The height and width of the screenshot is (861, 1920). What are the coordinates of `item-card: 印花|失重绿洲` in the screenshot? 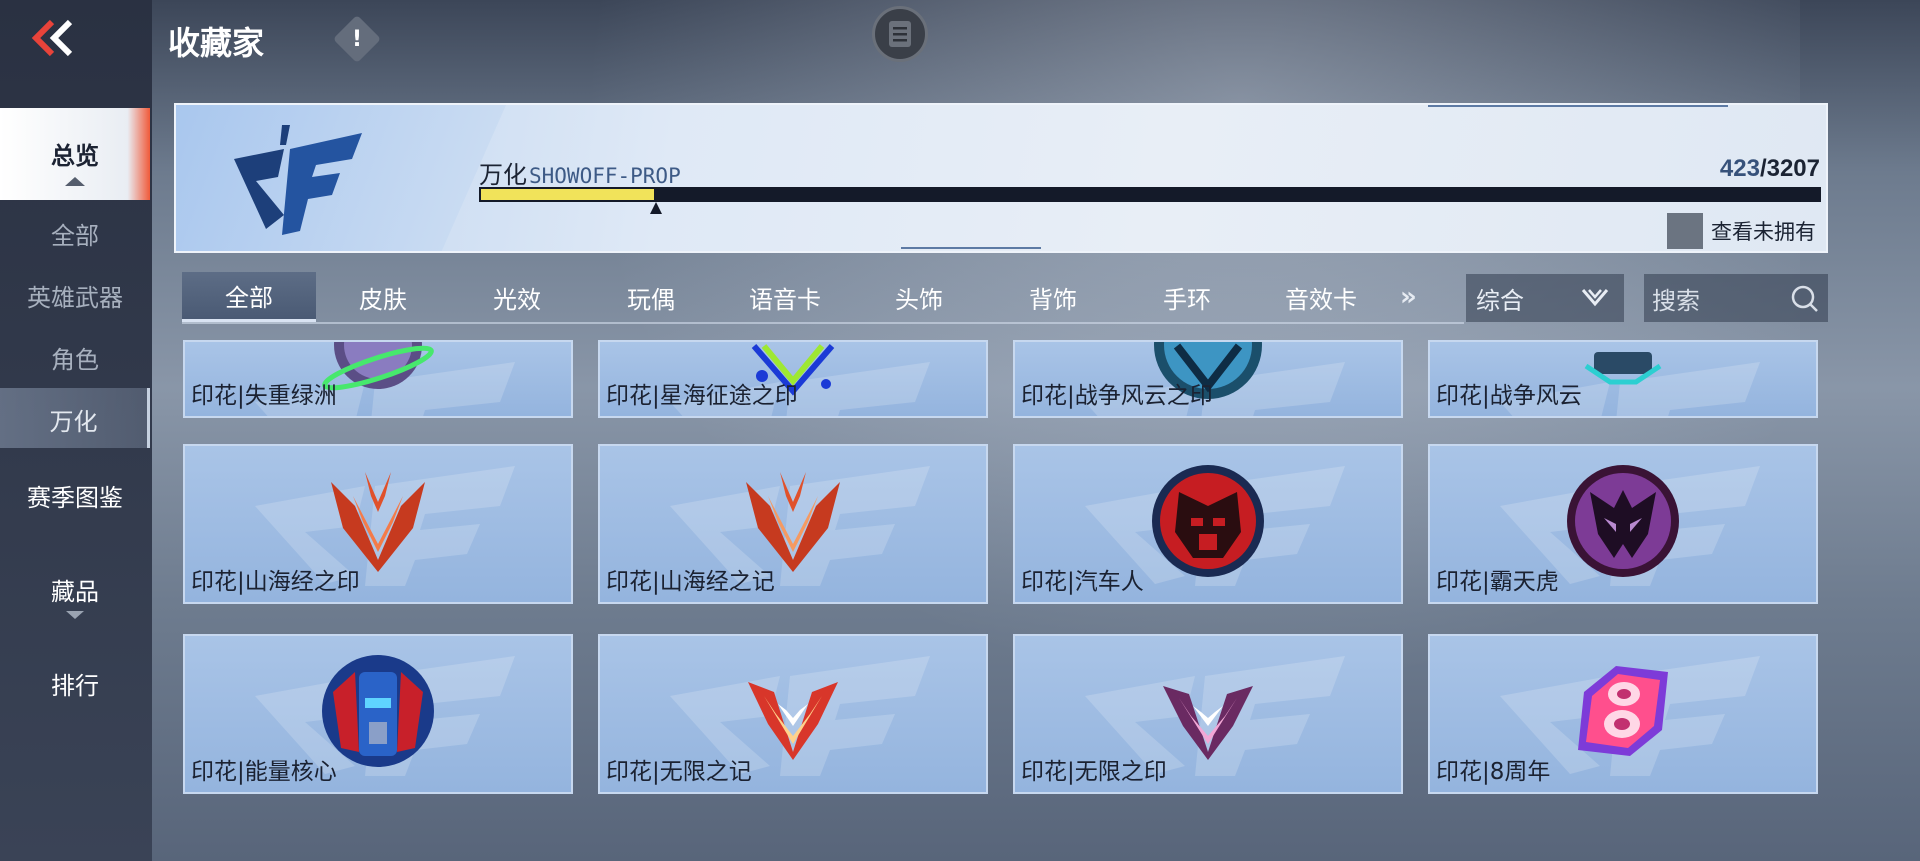 It's located at (378, 379).